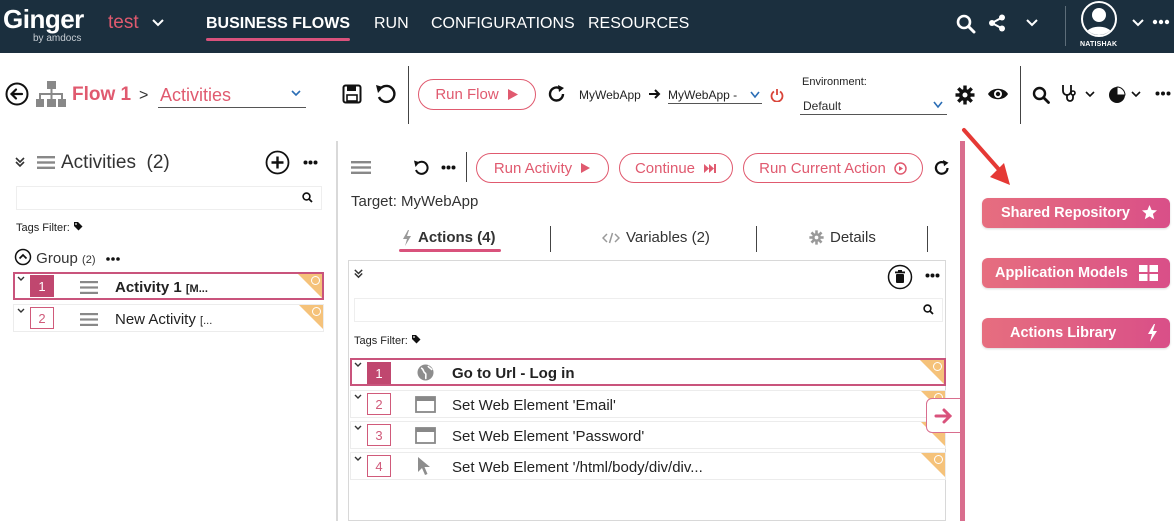  I want to click on window-icon, so click(425, 404).